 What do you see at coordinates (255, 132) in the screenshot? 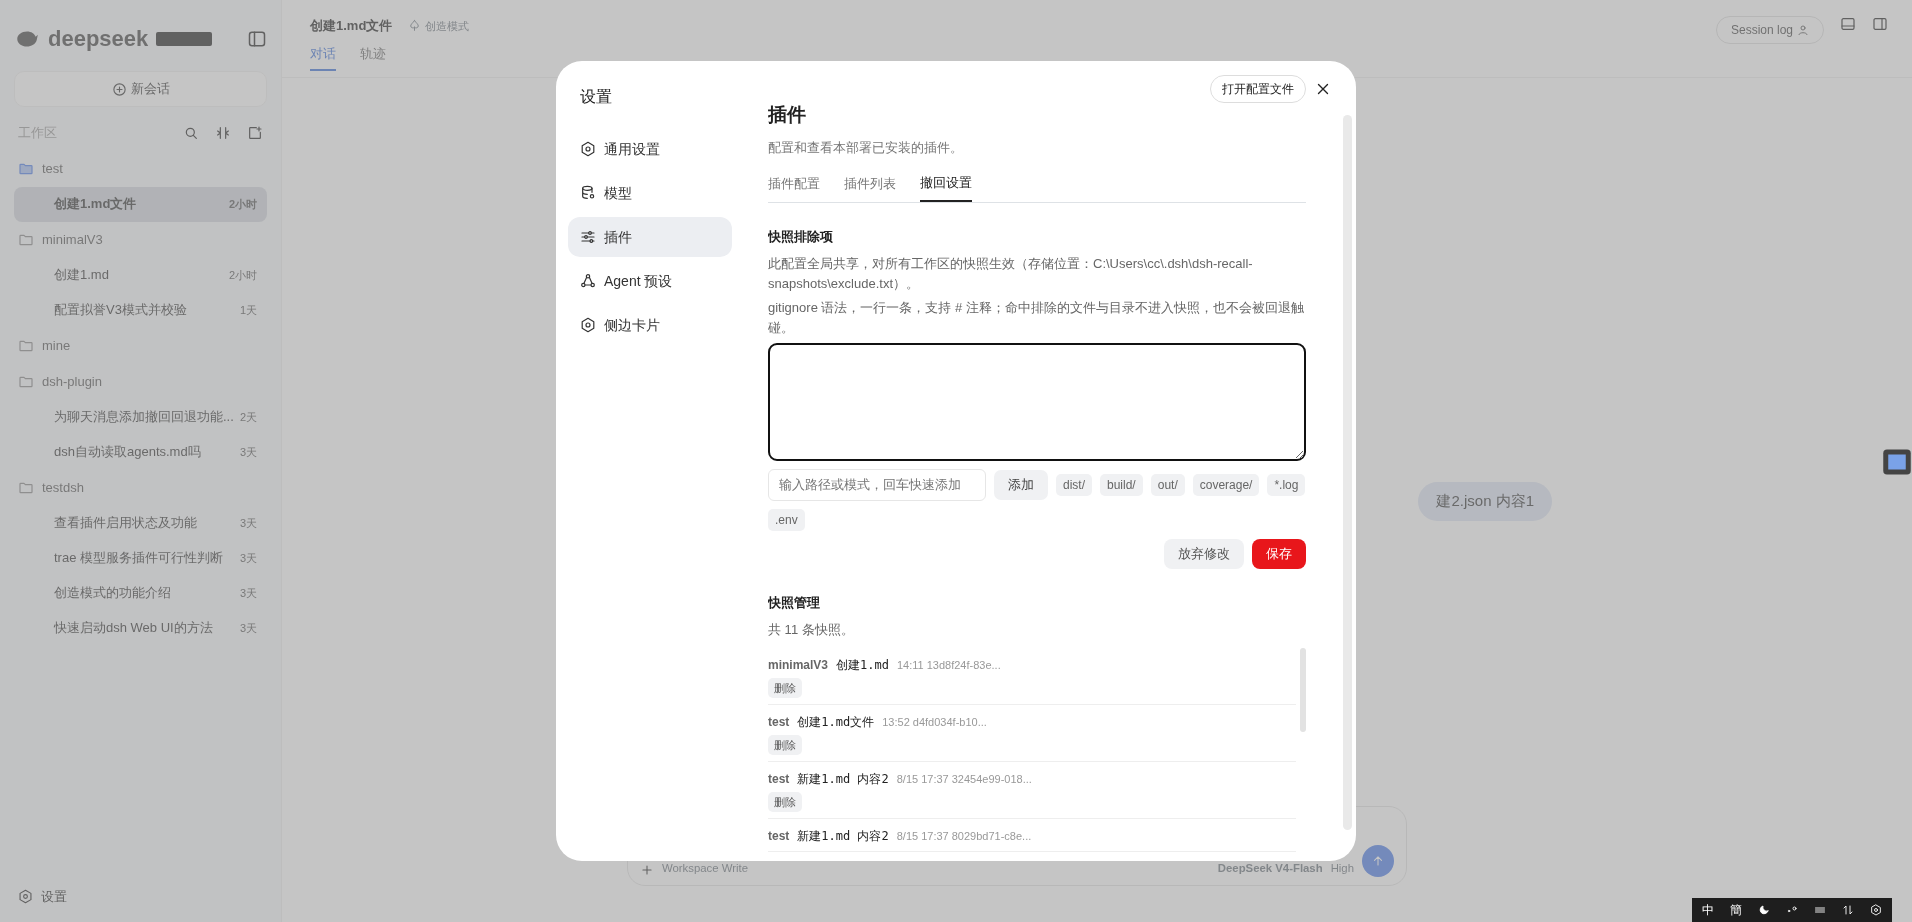
I see `new-folder-icon` at bounding box center [255, 132].